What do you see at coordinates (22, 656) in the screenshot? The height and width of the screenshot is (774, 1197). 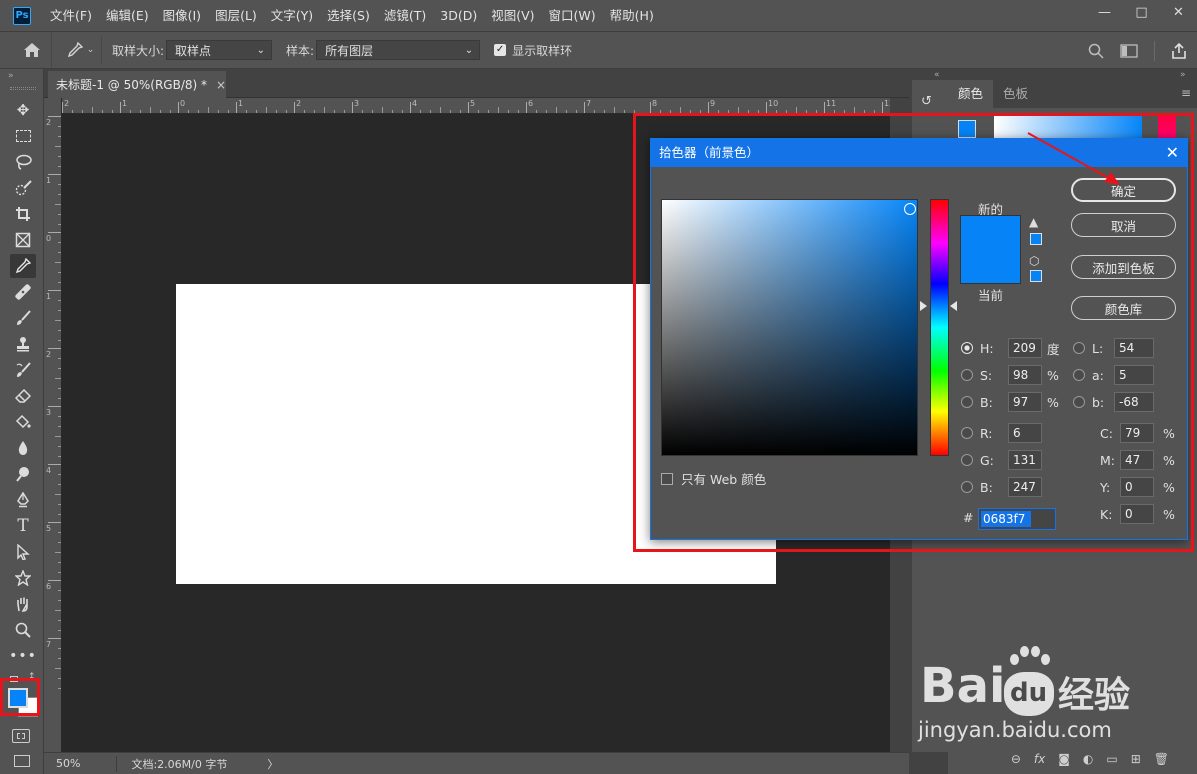 I see `more-tools: •••` at bounding box center [22, 656].